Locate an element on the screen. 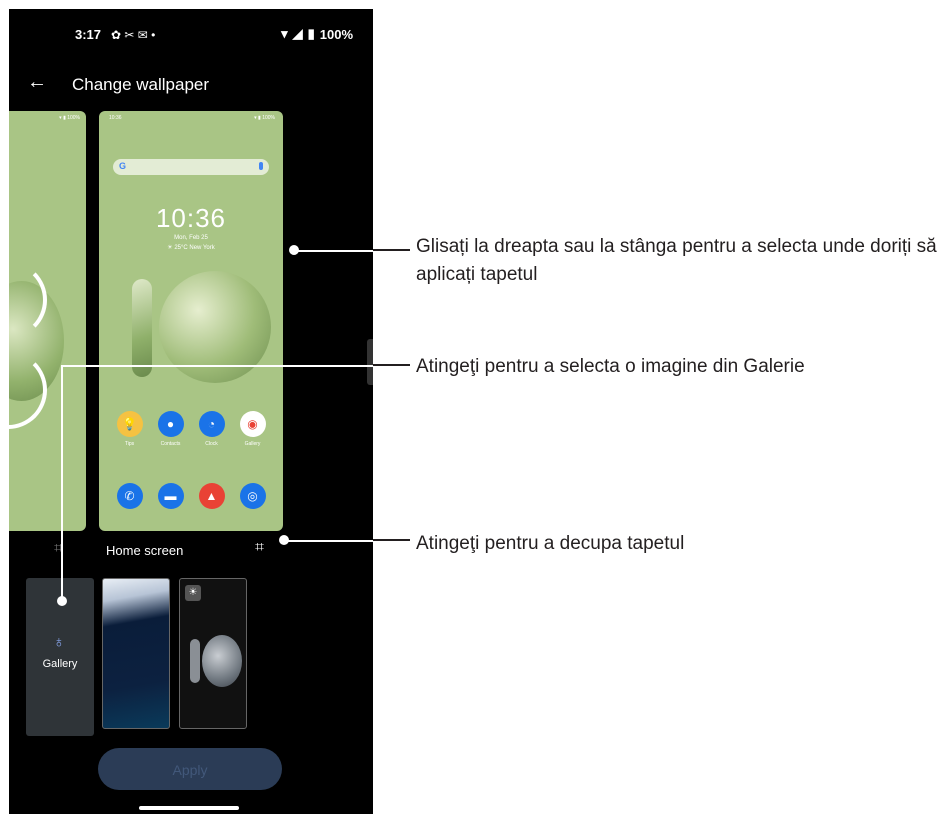 This screenshot has width=942, height=814. wallpaper-digit-one is located at coordinates (142, 328).